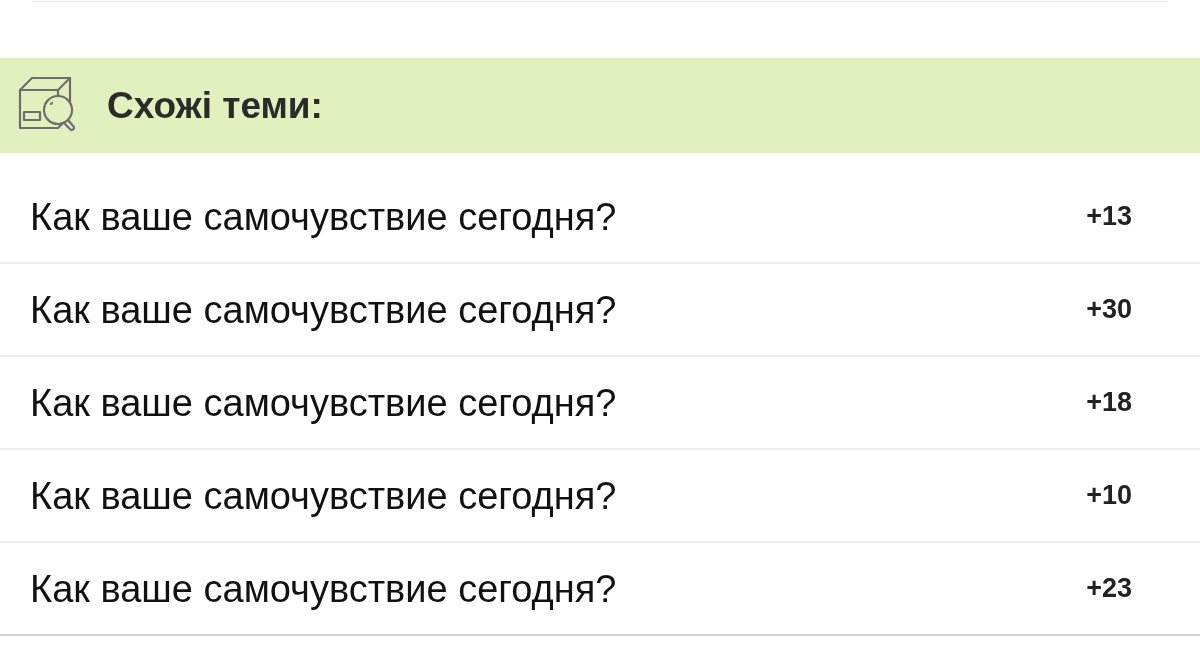  I want to click on topic-count: +30, so click(1109, 309).